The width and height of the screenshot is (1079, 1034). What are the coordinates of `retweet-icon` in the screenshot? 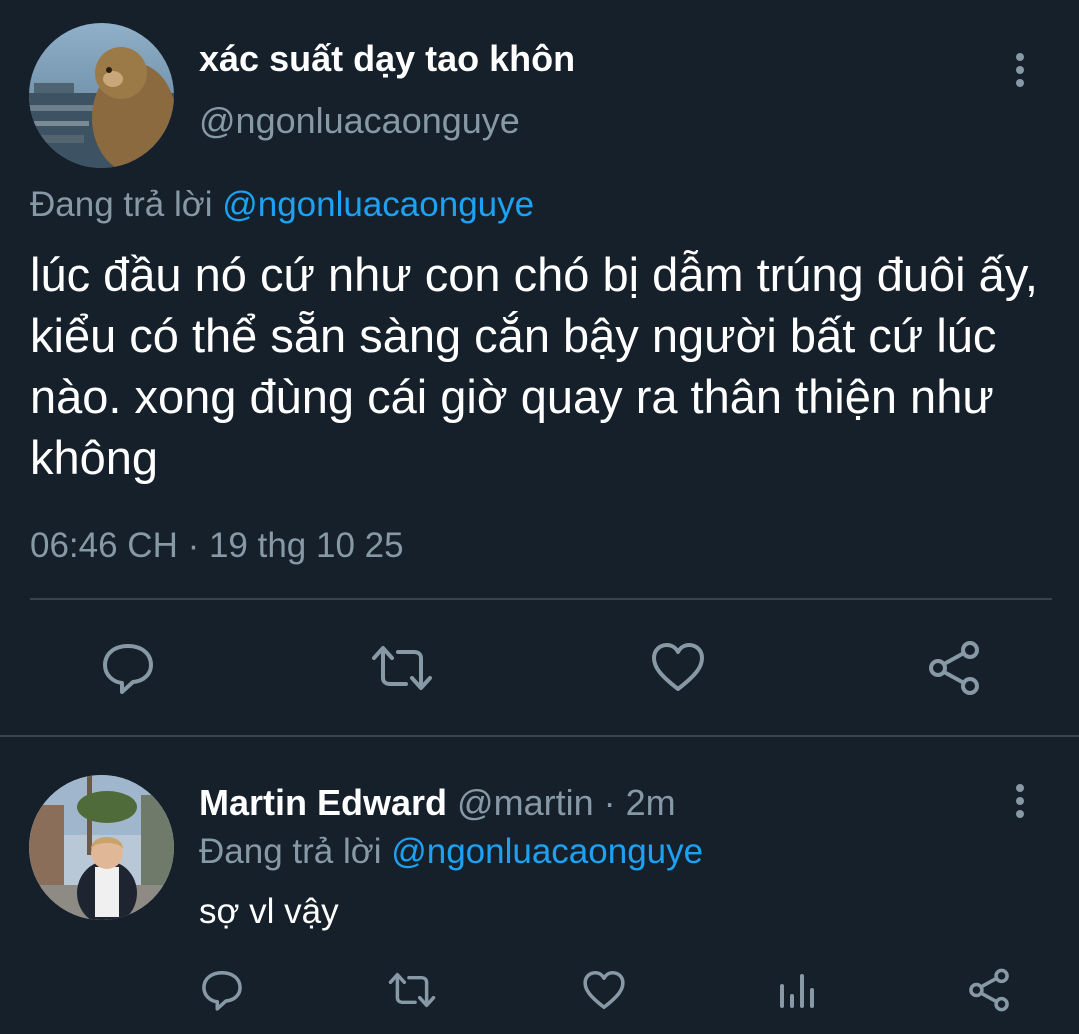 It's located at (402, 668).